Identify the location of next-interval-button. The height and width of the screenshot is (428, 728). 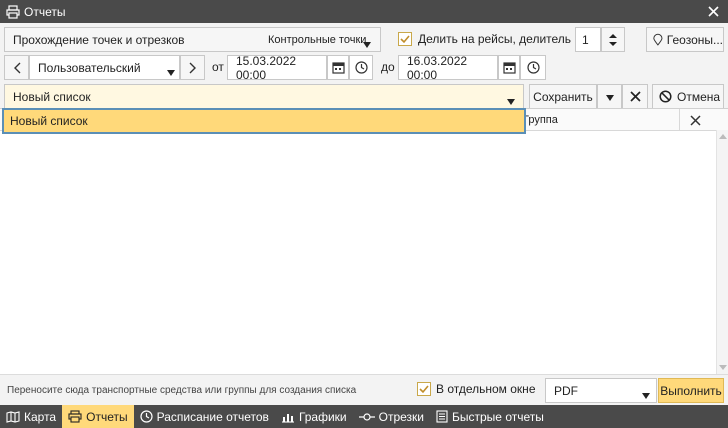
(192, 67).